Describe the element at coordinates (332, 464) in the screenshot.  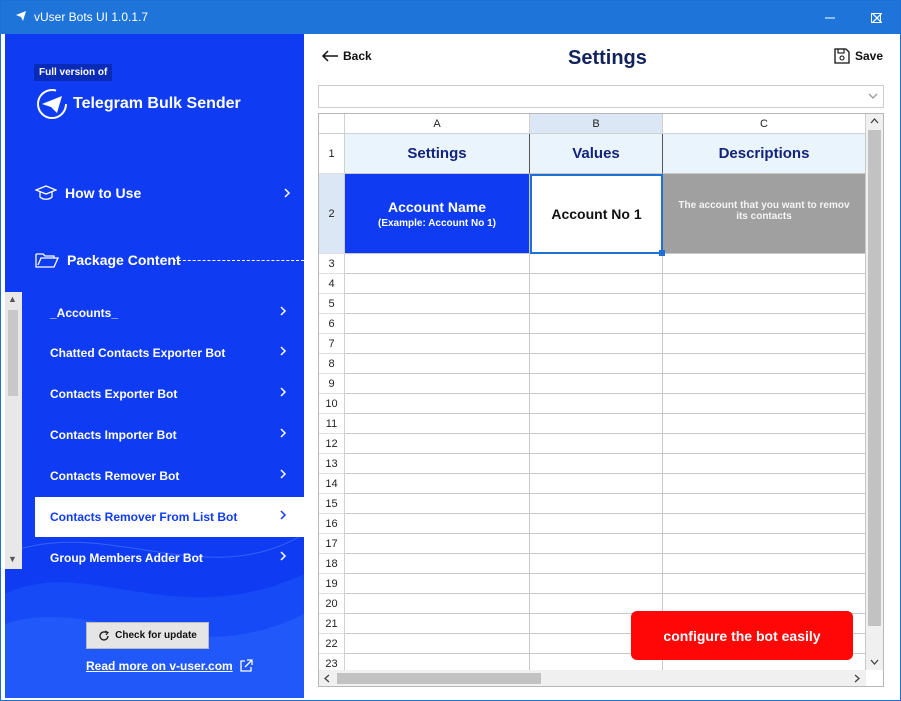
I see `row-header: 13` at that location.